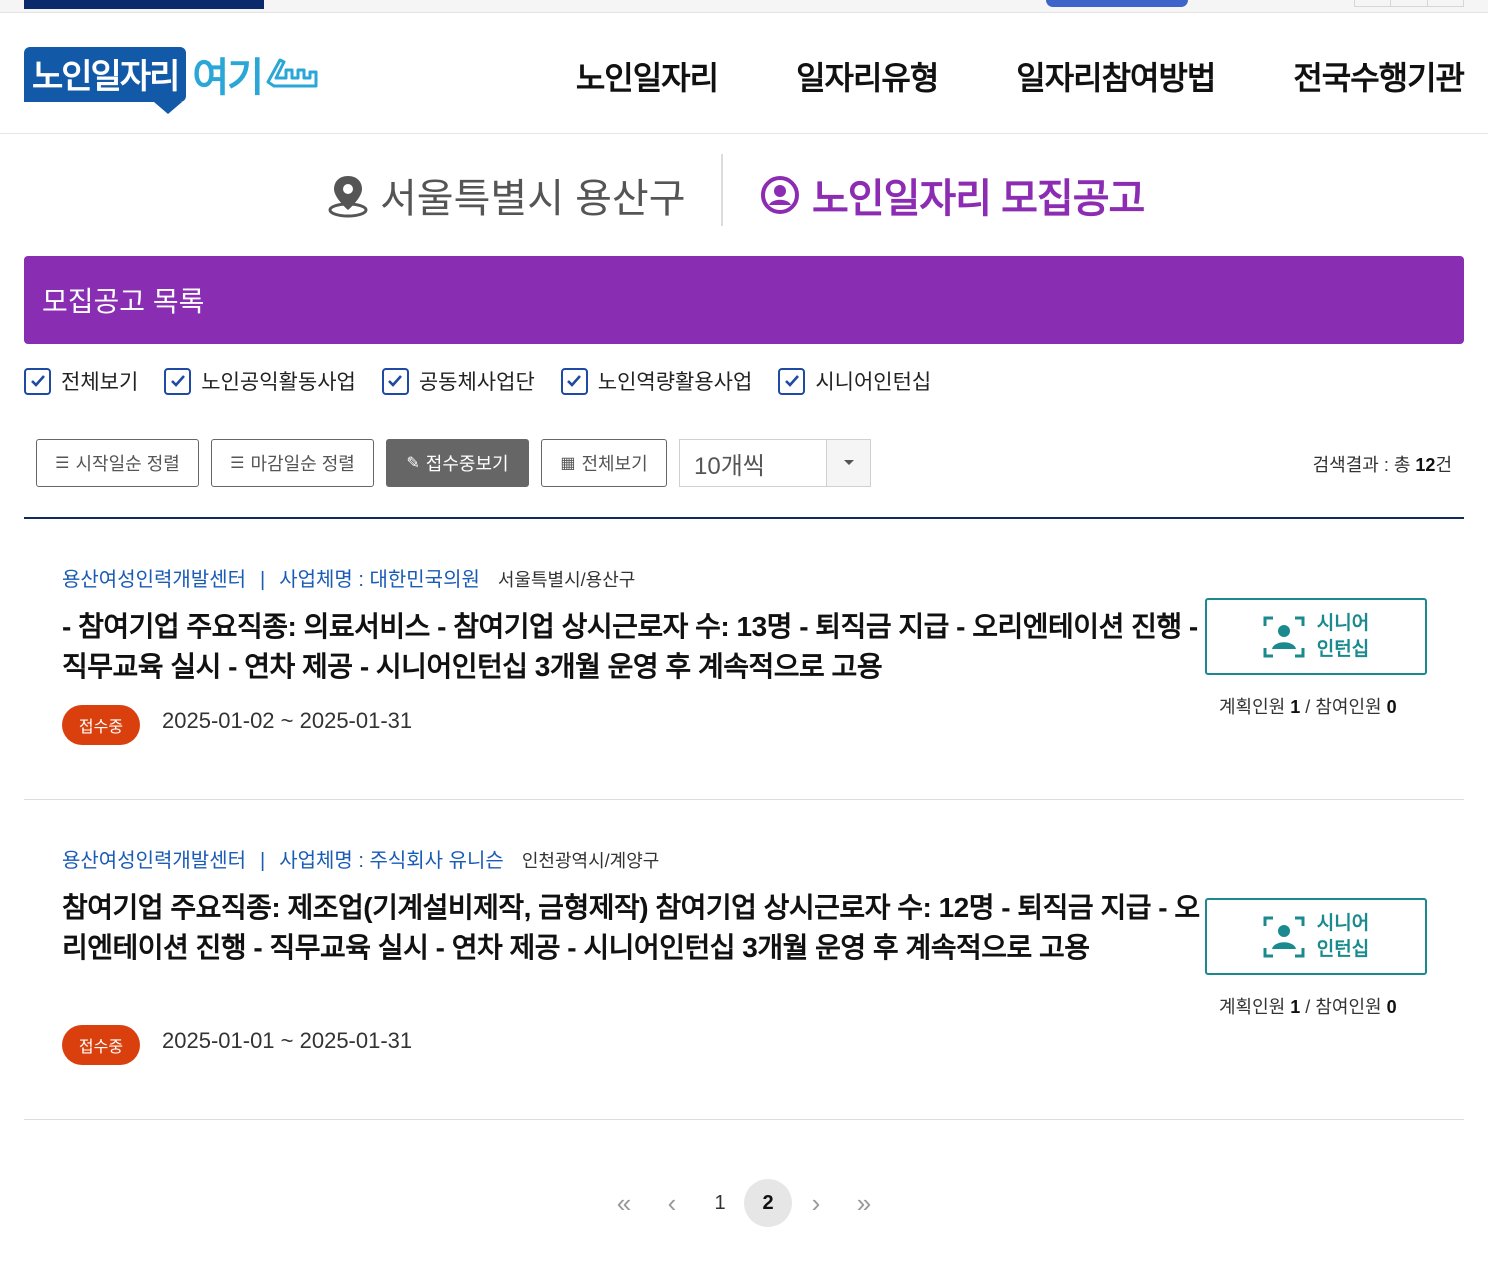 The image size is (1488, 1279). Describe the element at coordinates (1117, 3) in the screenshot. I see `top-utility-button` at that location.